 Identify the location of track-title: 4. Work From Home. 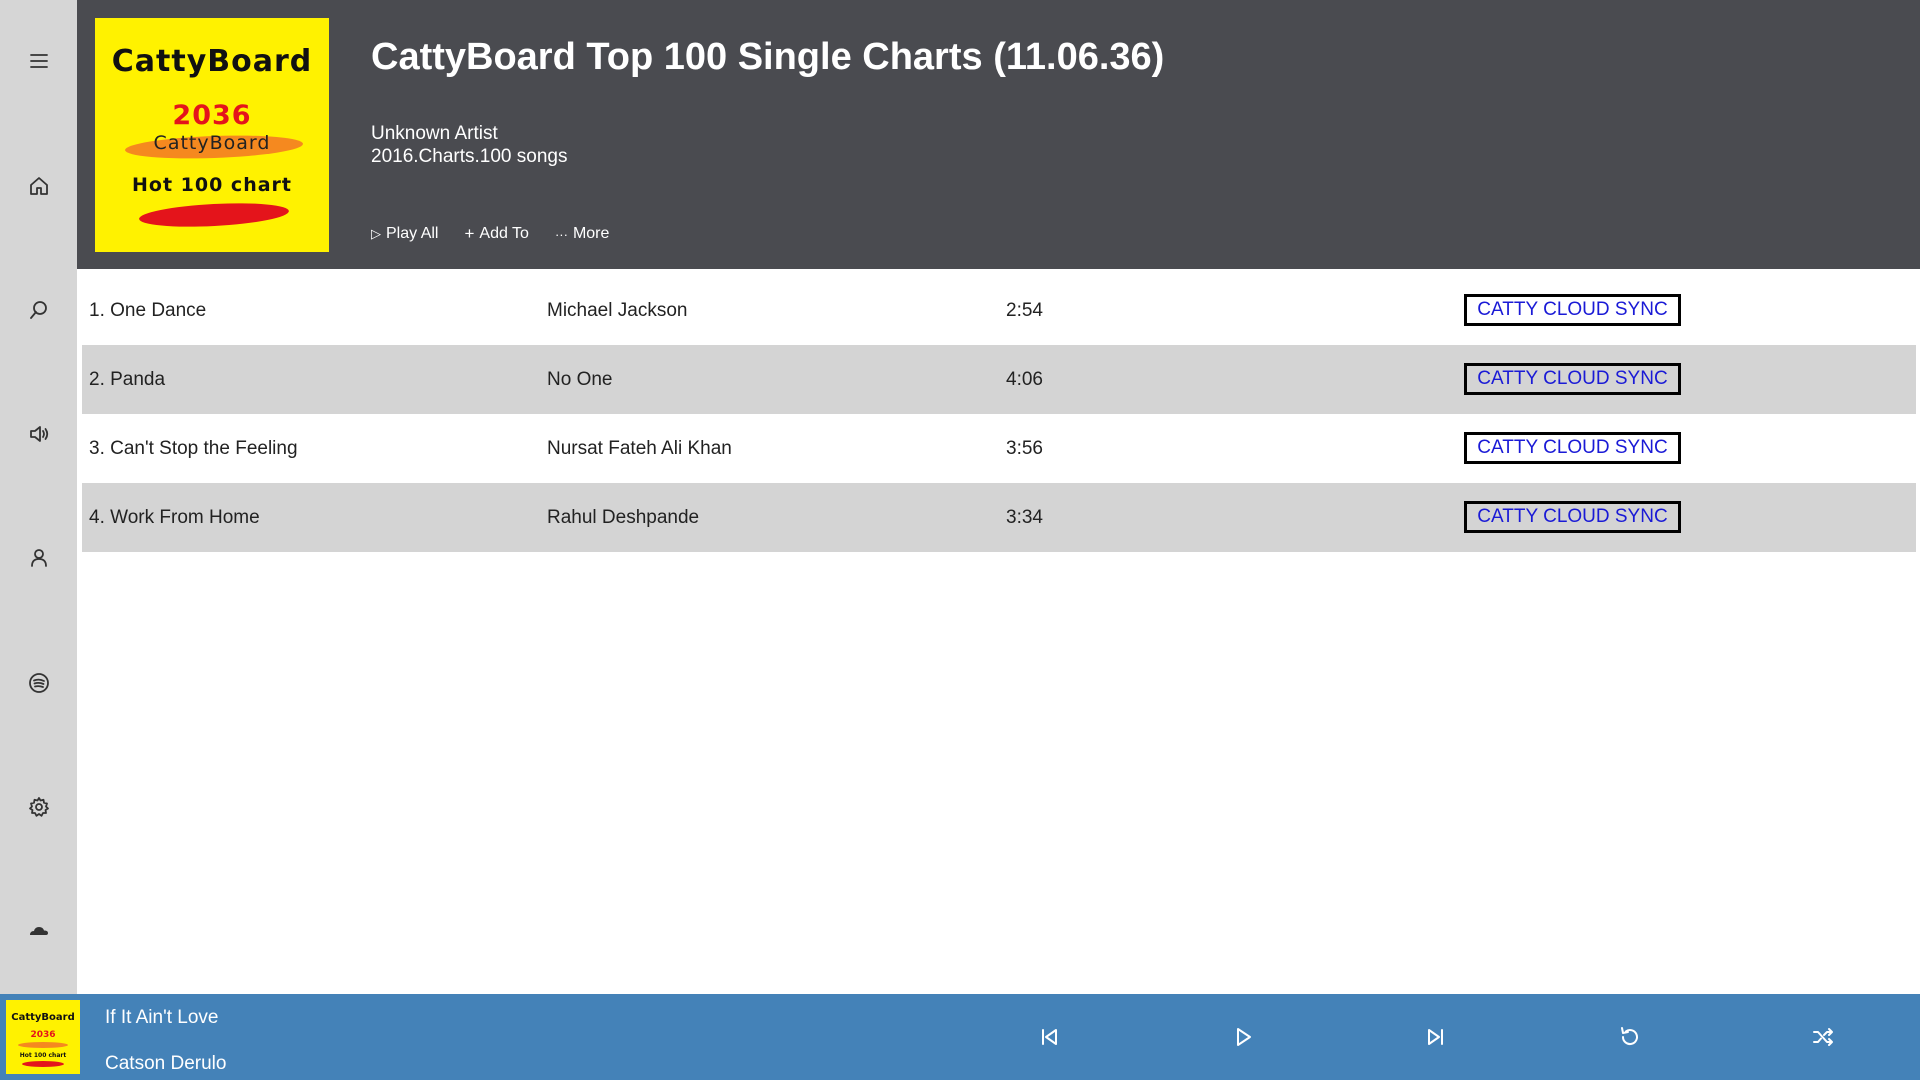
(174, 517).